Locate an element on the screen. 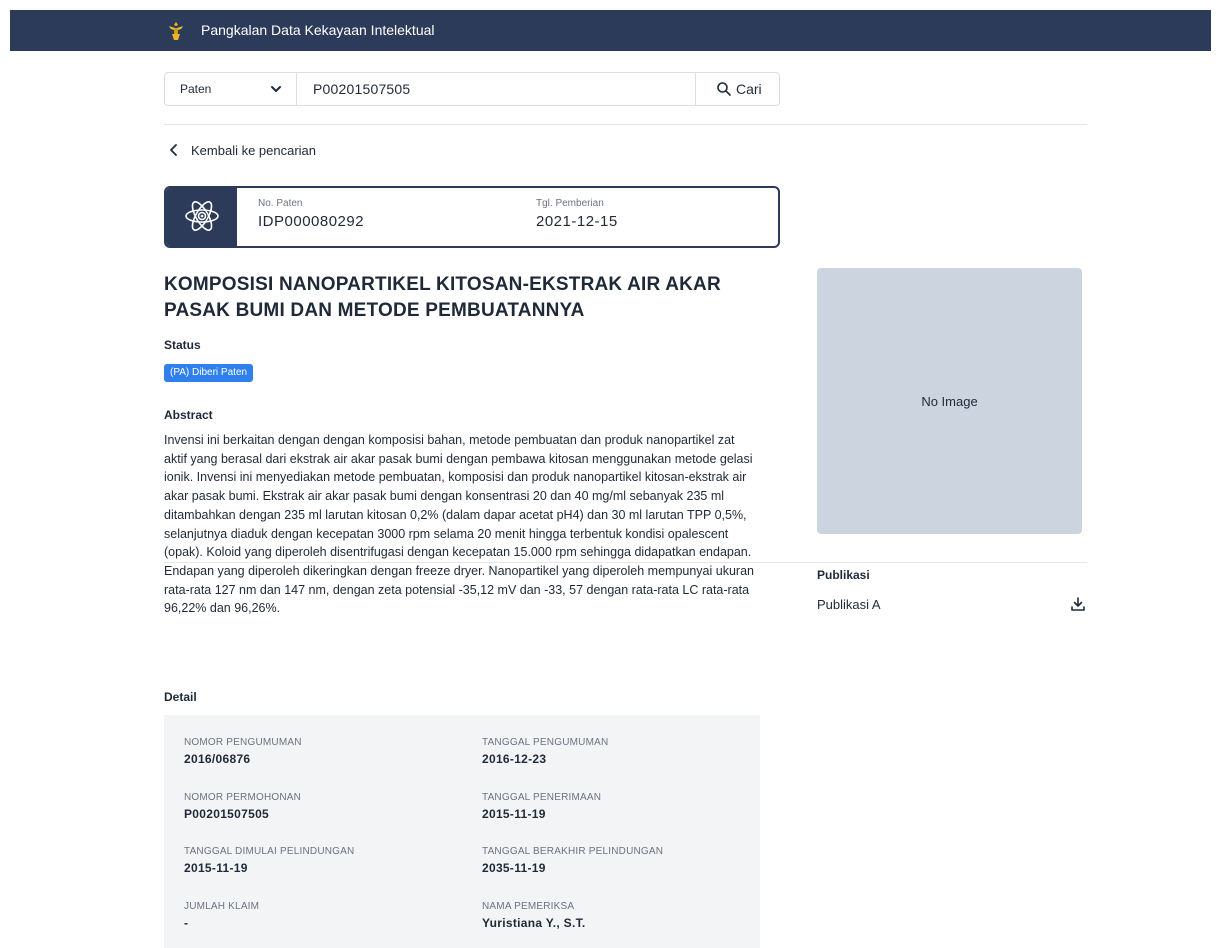 This screenshot has height=948, width=1221. detail-field-label: TANGGAL PENERIMAAN is located at coordinates (542, 797).